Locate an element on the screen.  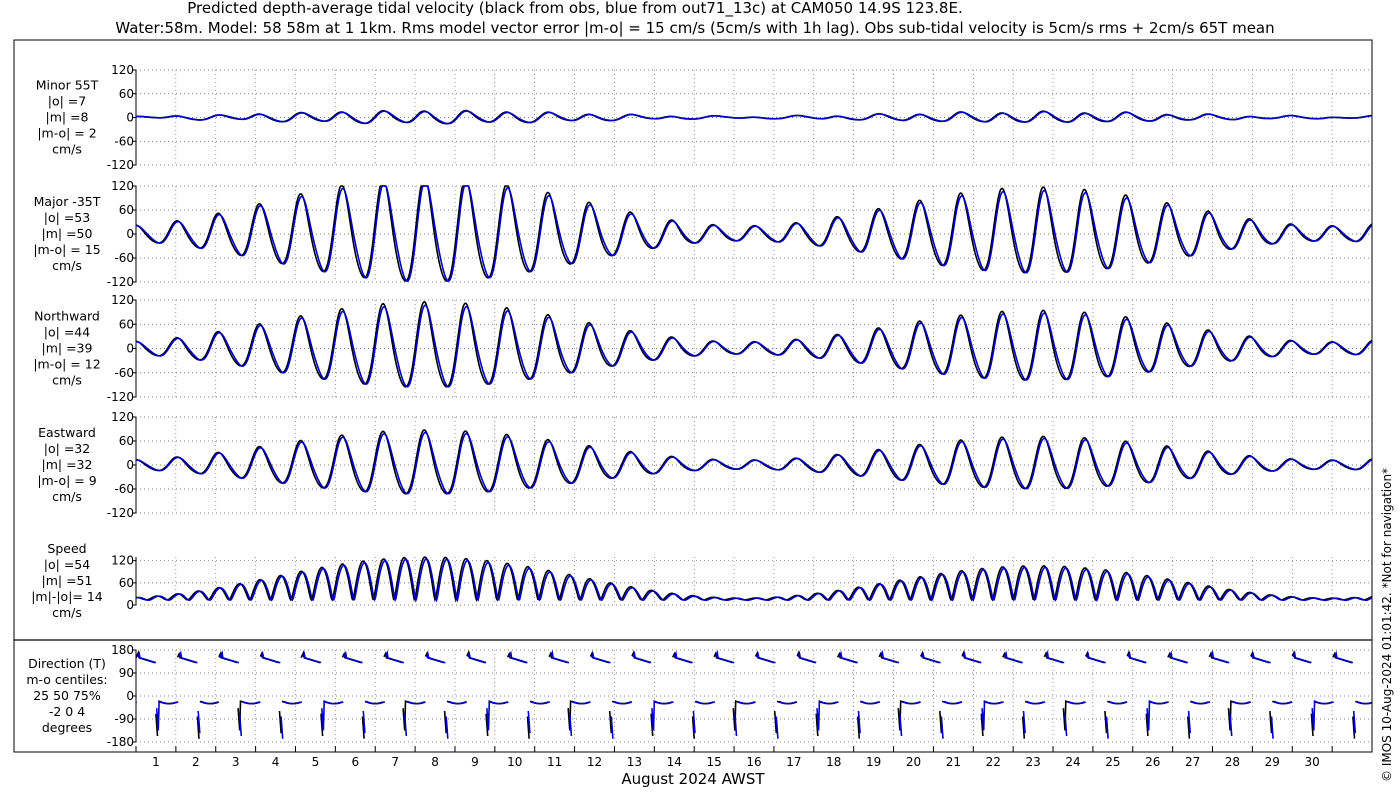
panel-label-line: |m-o| = 12 is located at coordinates (66, 364).